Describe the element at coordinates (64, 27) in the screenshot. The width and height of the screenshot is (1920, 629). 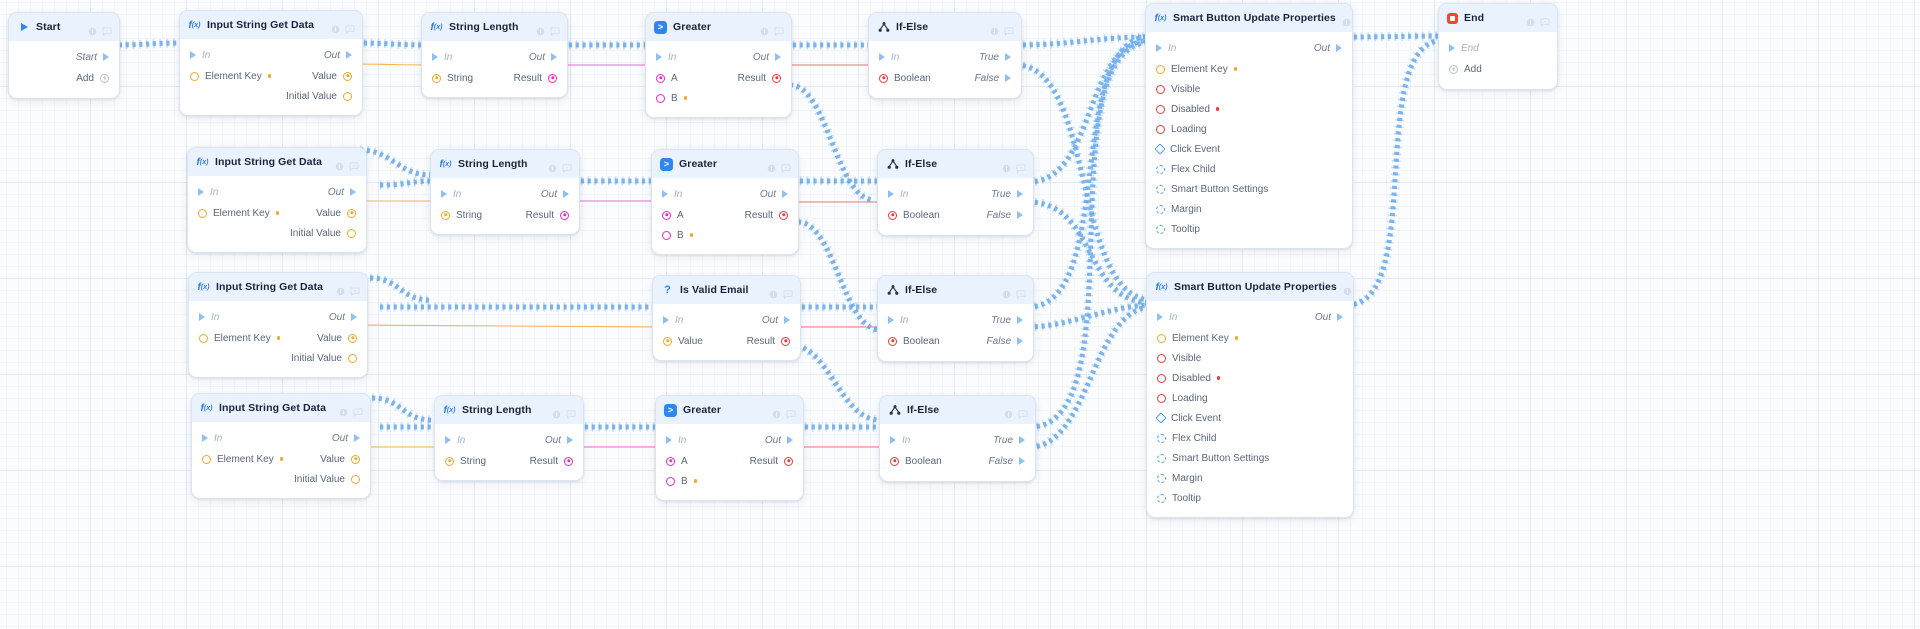
I see `node-header: Start` at that location.